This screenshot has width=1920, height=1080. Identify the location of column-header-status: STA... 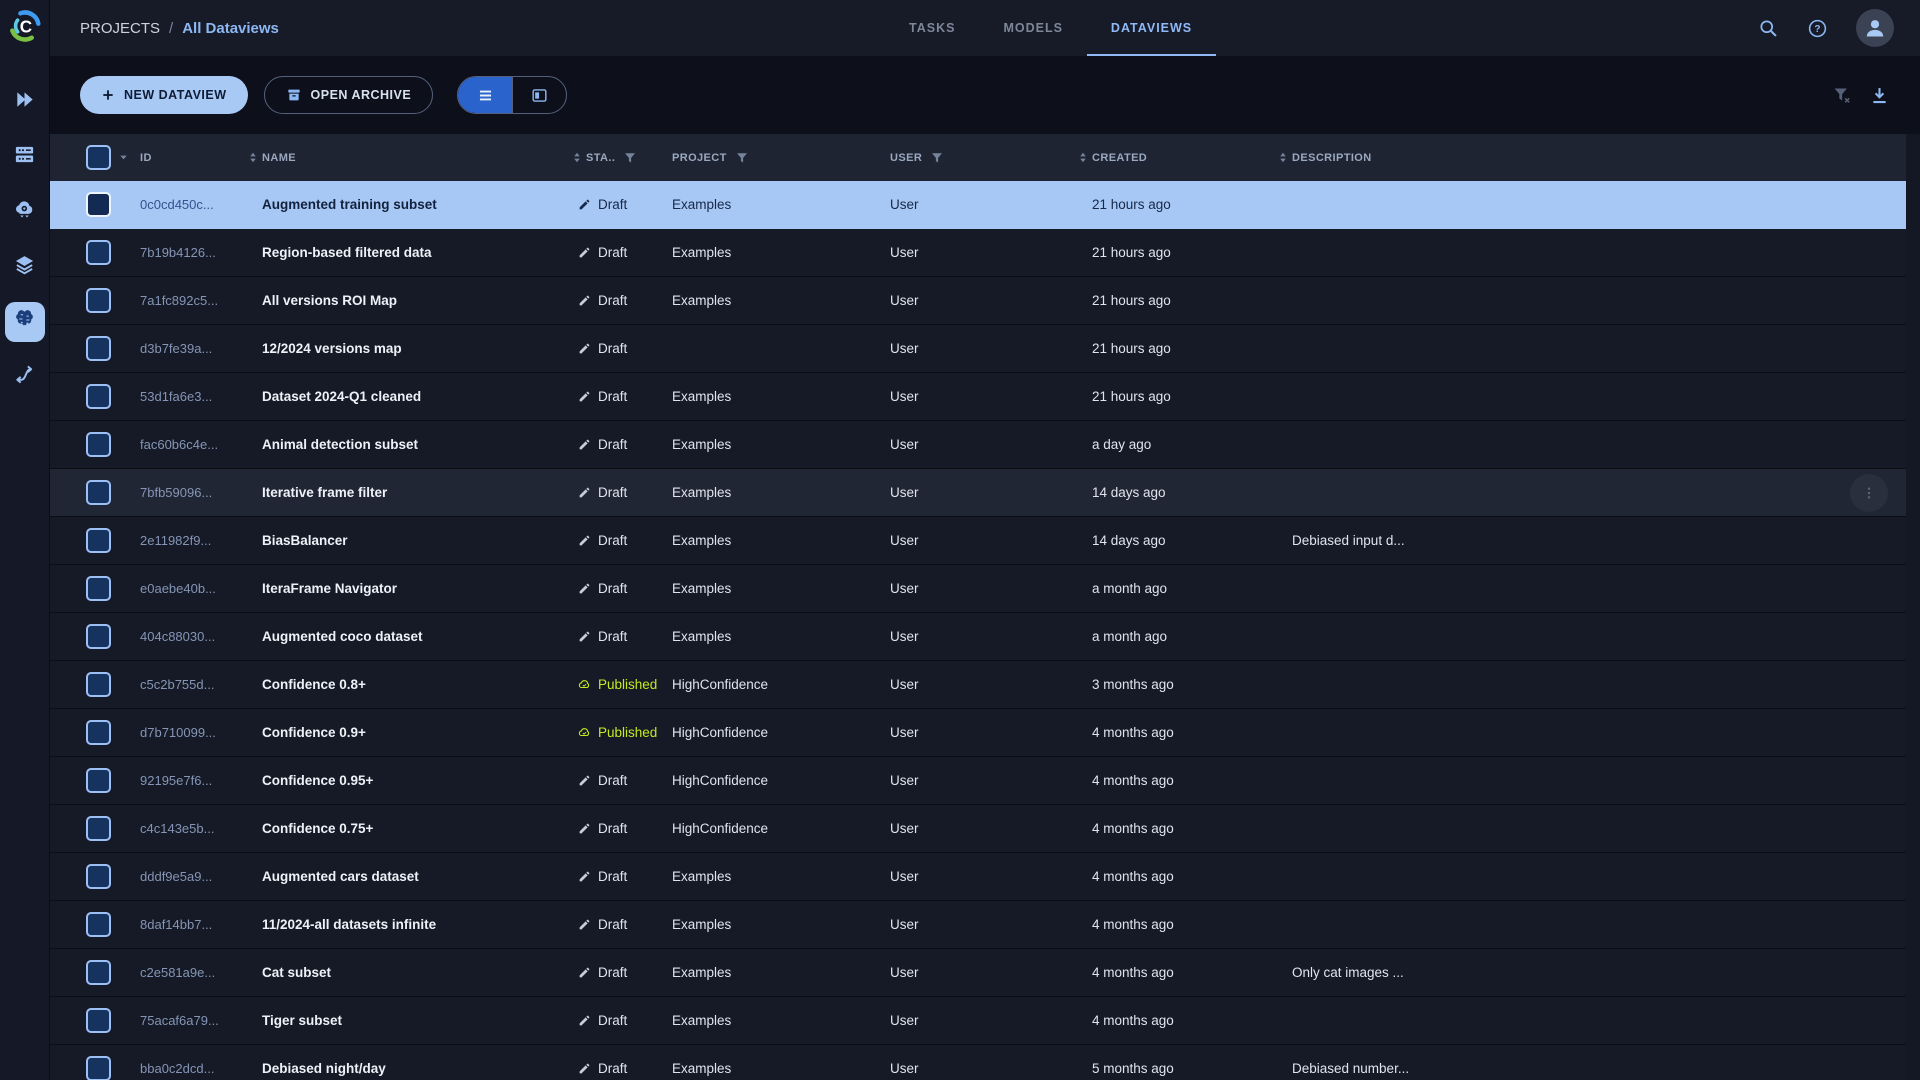
(616, 157).